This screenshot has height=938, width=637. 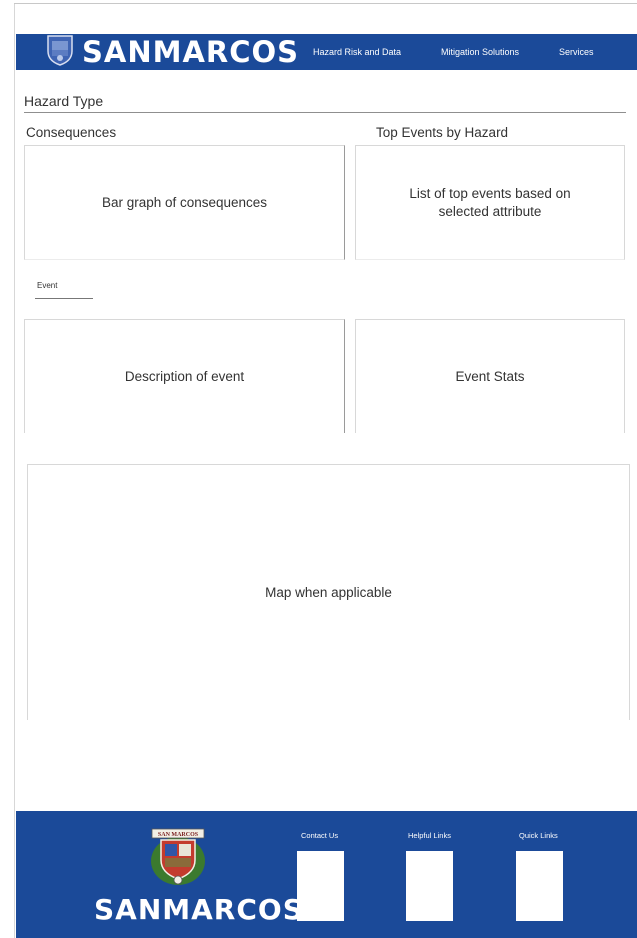 What do you see at coordinates (442, 132) in the screenshot?
I see `top-events-title: Top Events by Hazard` at bounding box center [442, 132].